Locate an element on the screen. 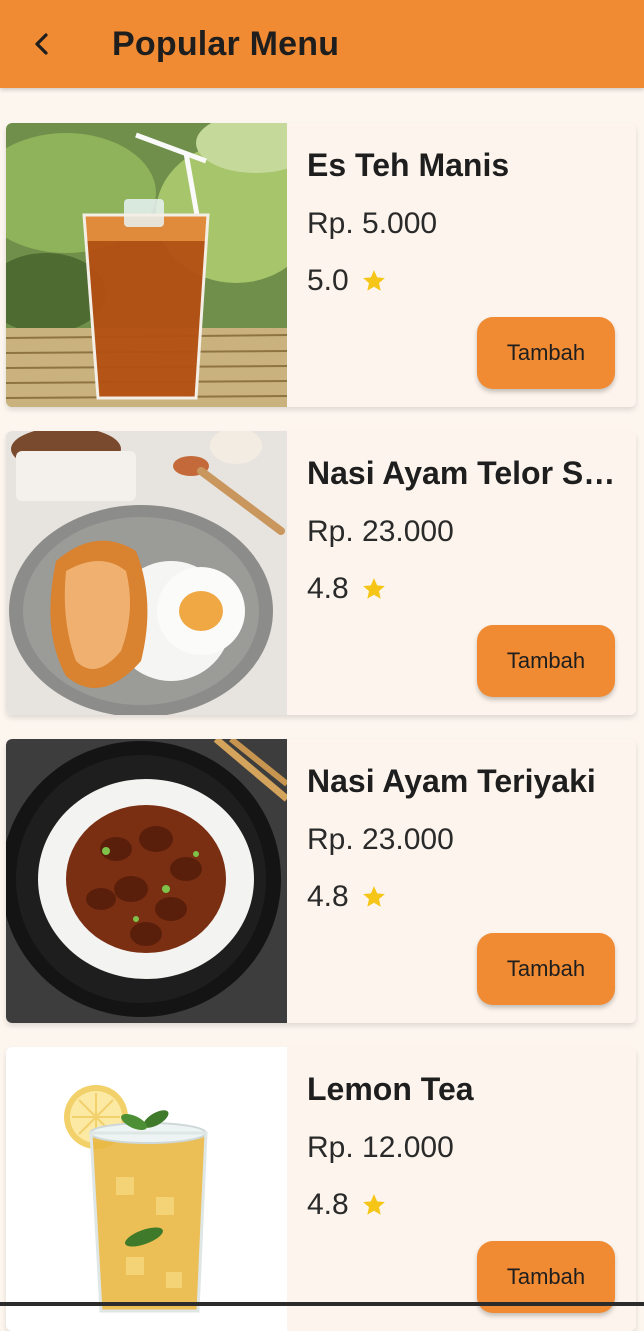 This screenshot has width=644, height=1331. food-name: Nasi Ayam Teriyaki is located at coordinates (451, 781).